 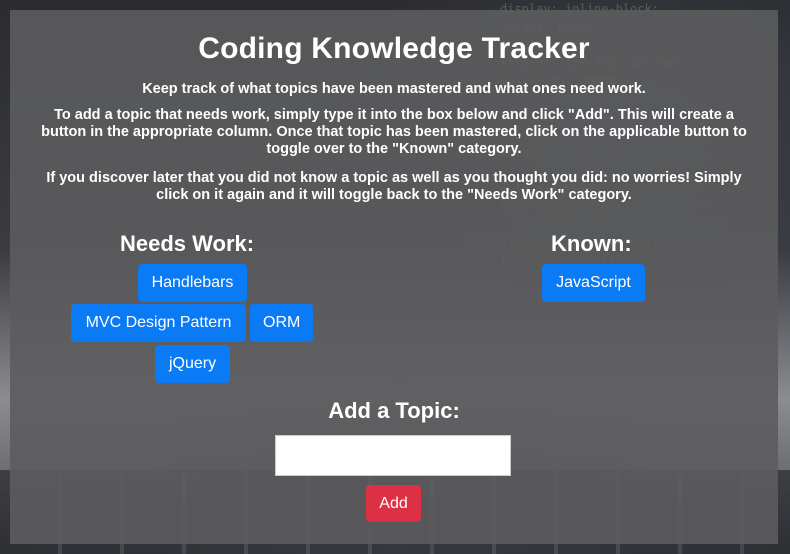 What do you see at coordinates (591, 243) in the screenshot?
I see `known-heading: Known:` at bounding box center [591, 243].